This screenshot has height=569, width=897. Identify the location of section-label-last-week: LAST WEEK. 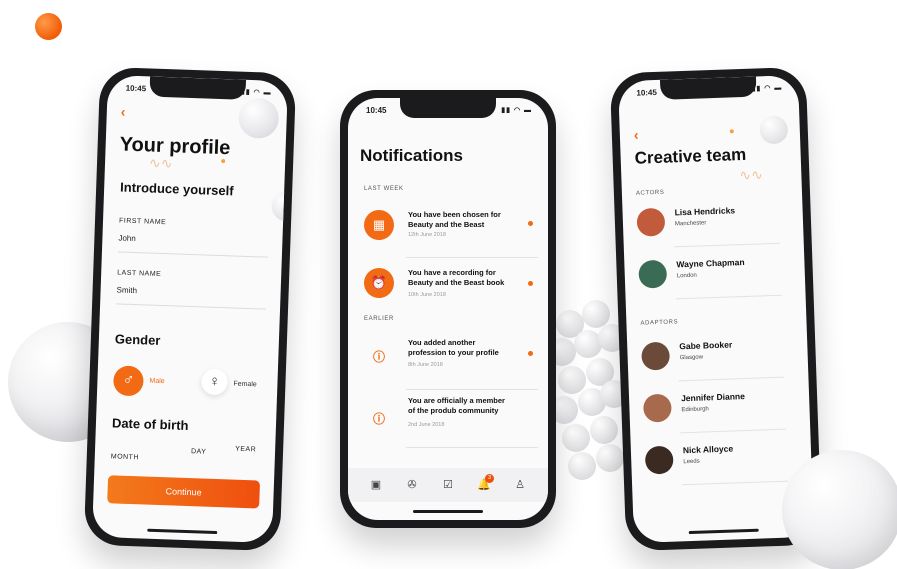
(384, 189).